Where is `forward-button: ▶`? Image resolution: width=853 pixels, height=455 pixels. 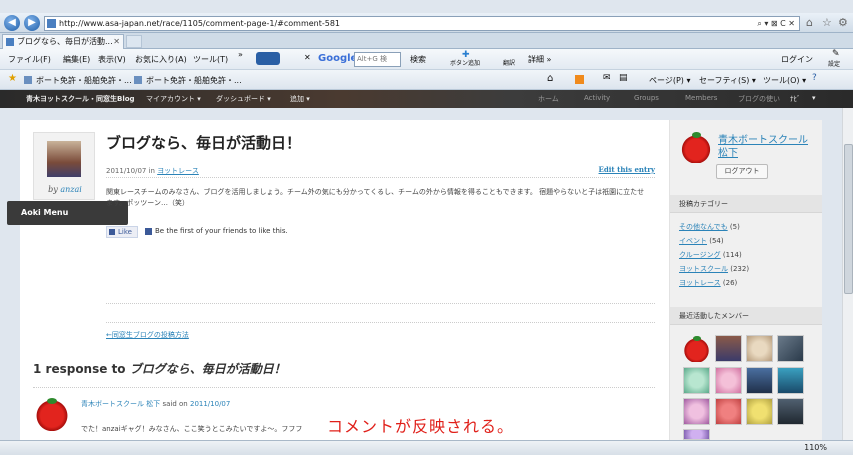 forward-button: ▶ is located at coordinates (32, 23).